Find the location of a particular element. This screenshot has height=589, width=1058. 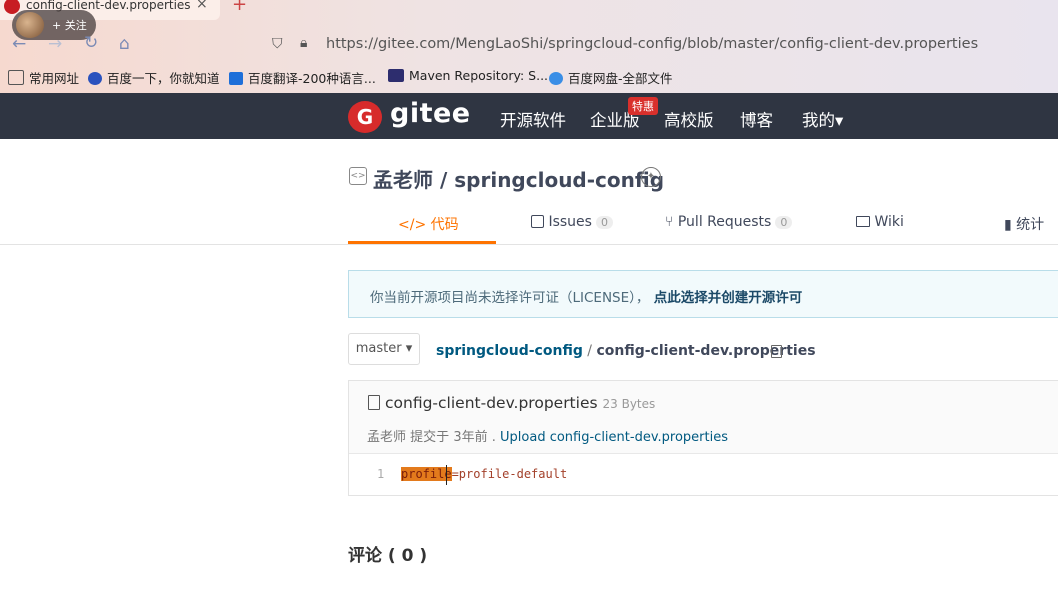

bookmark-label: 百度网盘-全部文件 is located at coordinates (620, 78).